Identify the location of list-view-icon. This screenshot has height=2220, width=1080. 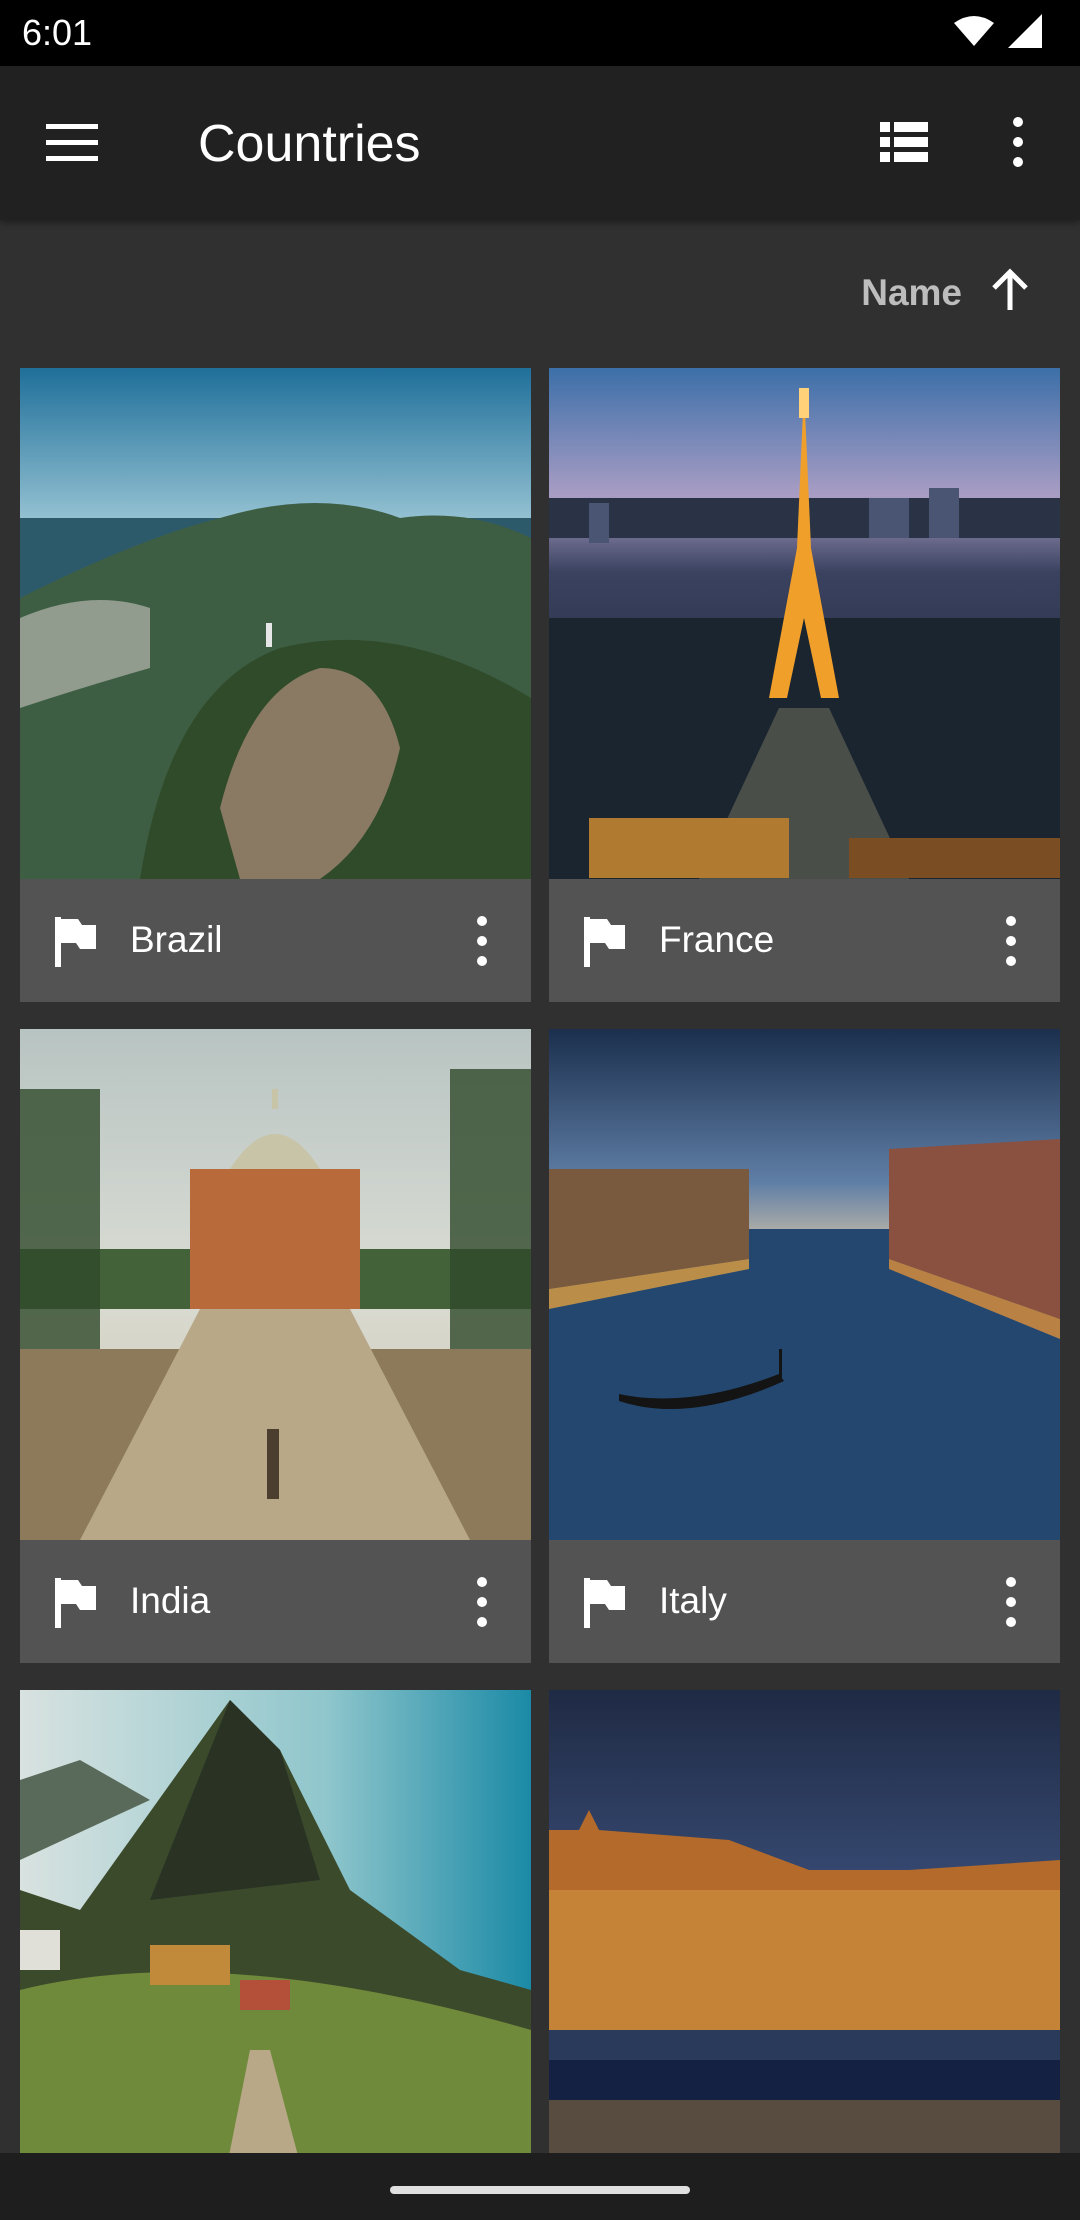
(904, 142).